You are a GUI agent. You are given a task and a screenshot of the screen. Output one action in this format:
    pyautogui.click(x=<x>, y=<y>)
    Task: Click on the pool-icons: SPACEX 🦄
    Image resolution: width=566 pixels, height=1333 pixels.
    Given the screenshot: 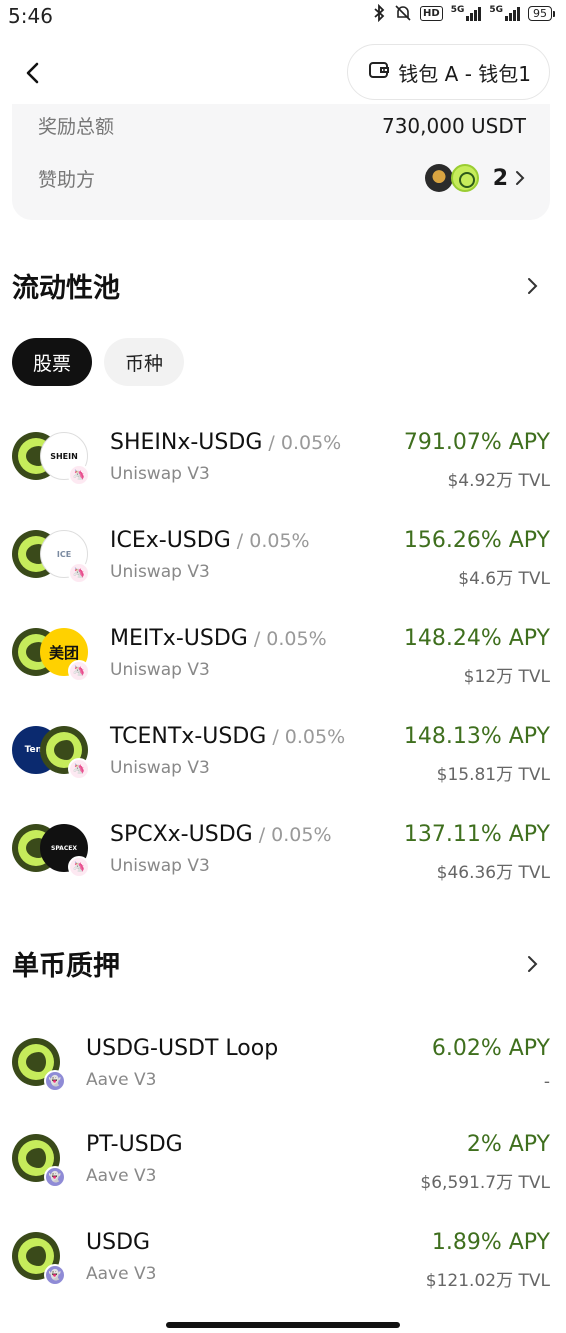 What is the action you would take?
    pyautogui.click(x=52, y=852)
    